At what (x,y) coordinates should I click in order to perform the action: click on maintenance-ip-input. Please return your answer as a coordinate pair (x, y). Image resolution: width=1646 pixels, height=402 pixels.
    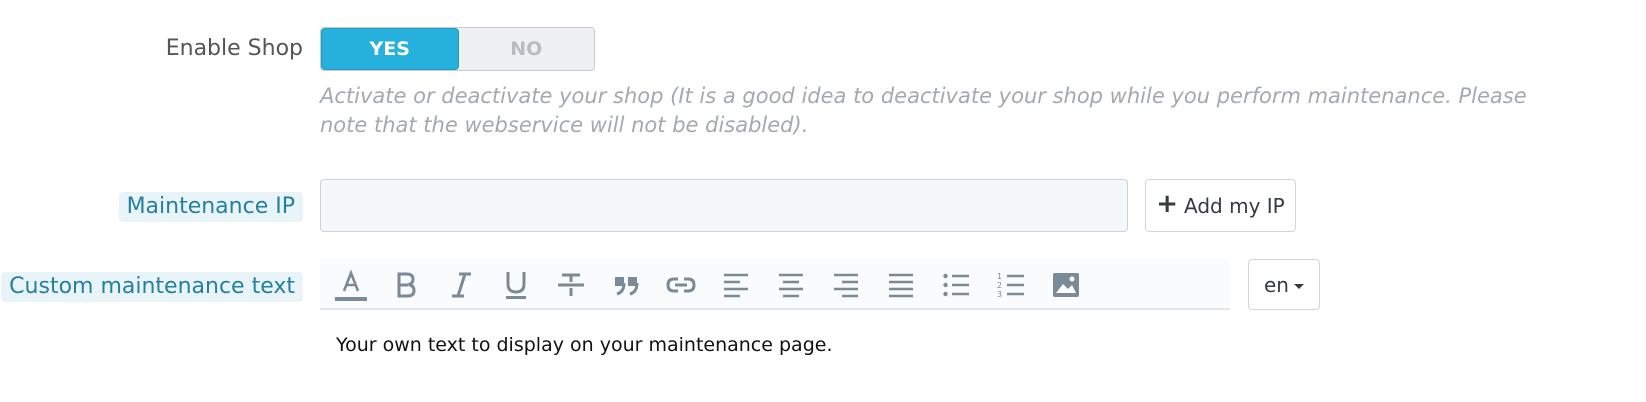
    Looking at the image, I should click on (724, 205).